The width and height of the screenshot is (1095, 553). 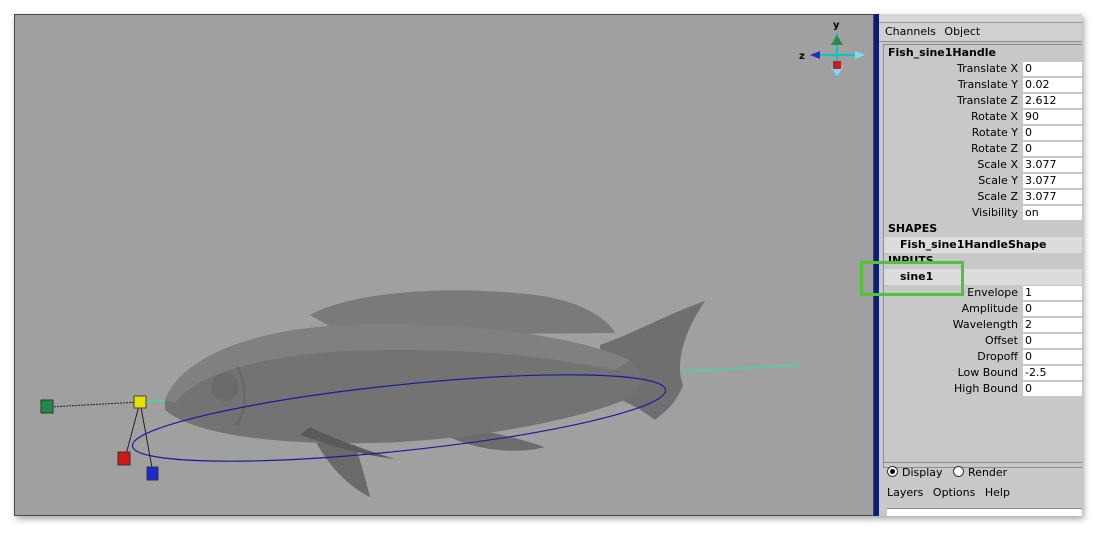 I want to click on menu-help: Help, so click(x=997, y=492).